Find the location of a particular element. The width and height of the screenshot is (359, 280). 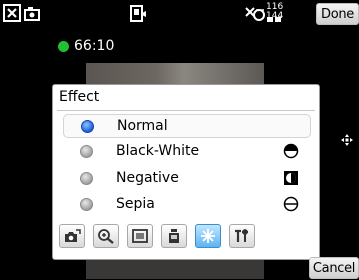

camera-toolbar is located at coordinates (188, 237).